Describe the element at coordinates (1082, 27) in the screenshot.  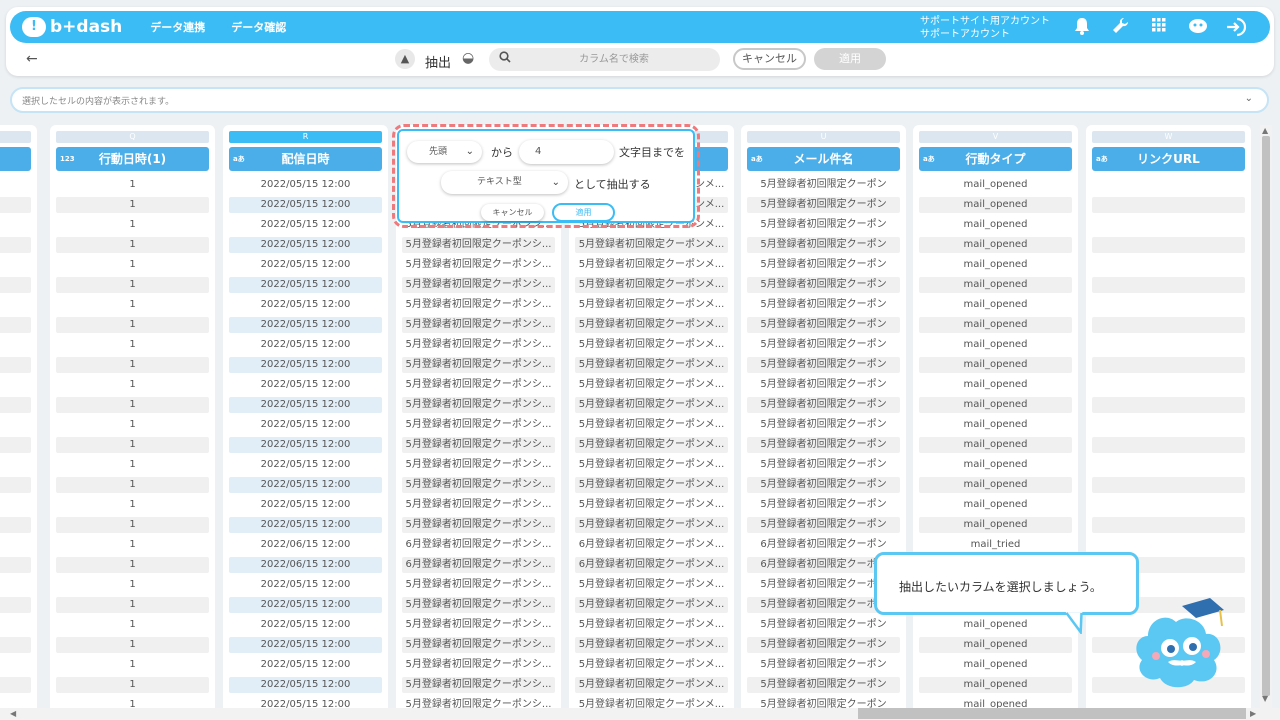
I see `bell-icon` at that location.